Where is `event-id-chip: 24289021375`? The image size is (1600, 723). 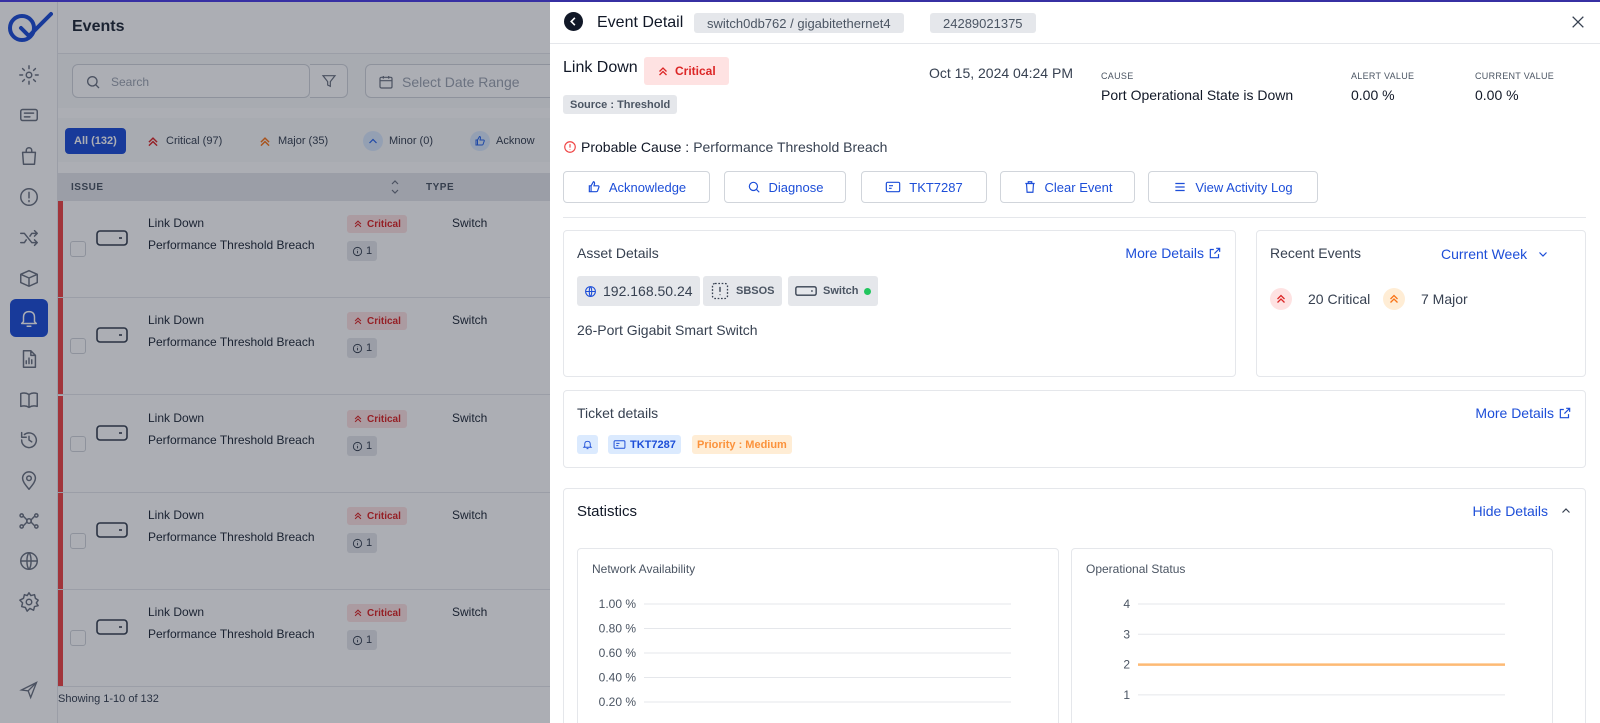
event-id-chip: 24289021375 is located at coordinates (983, 23).